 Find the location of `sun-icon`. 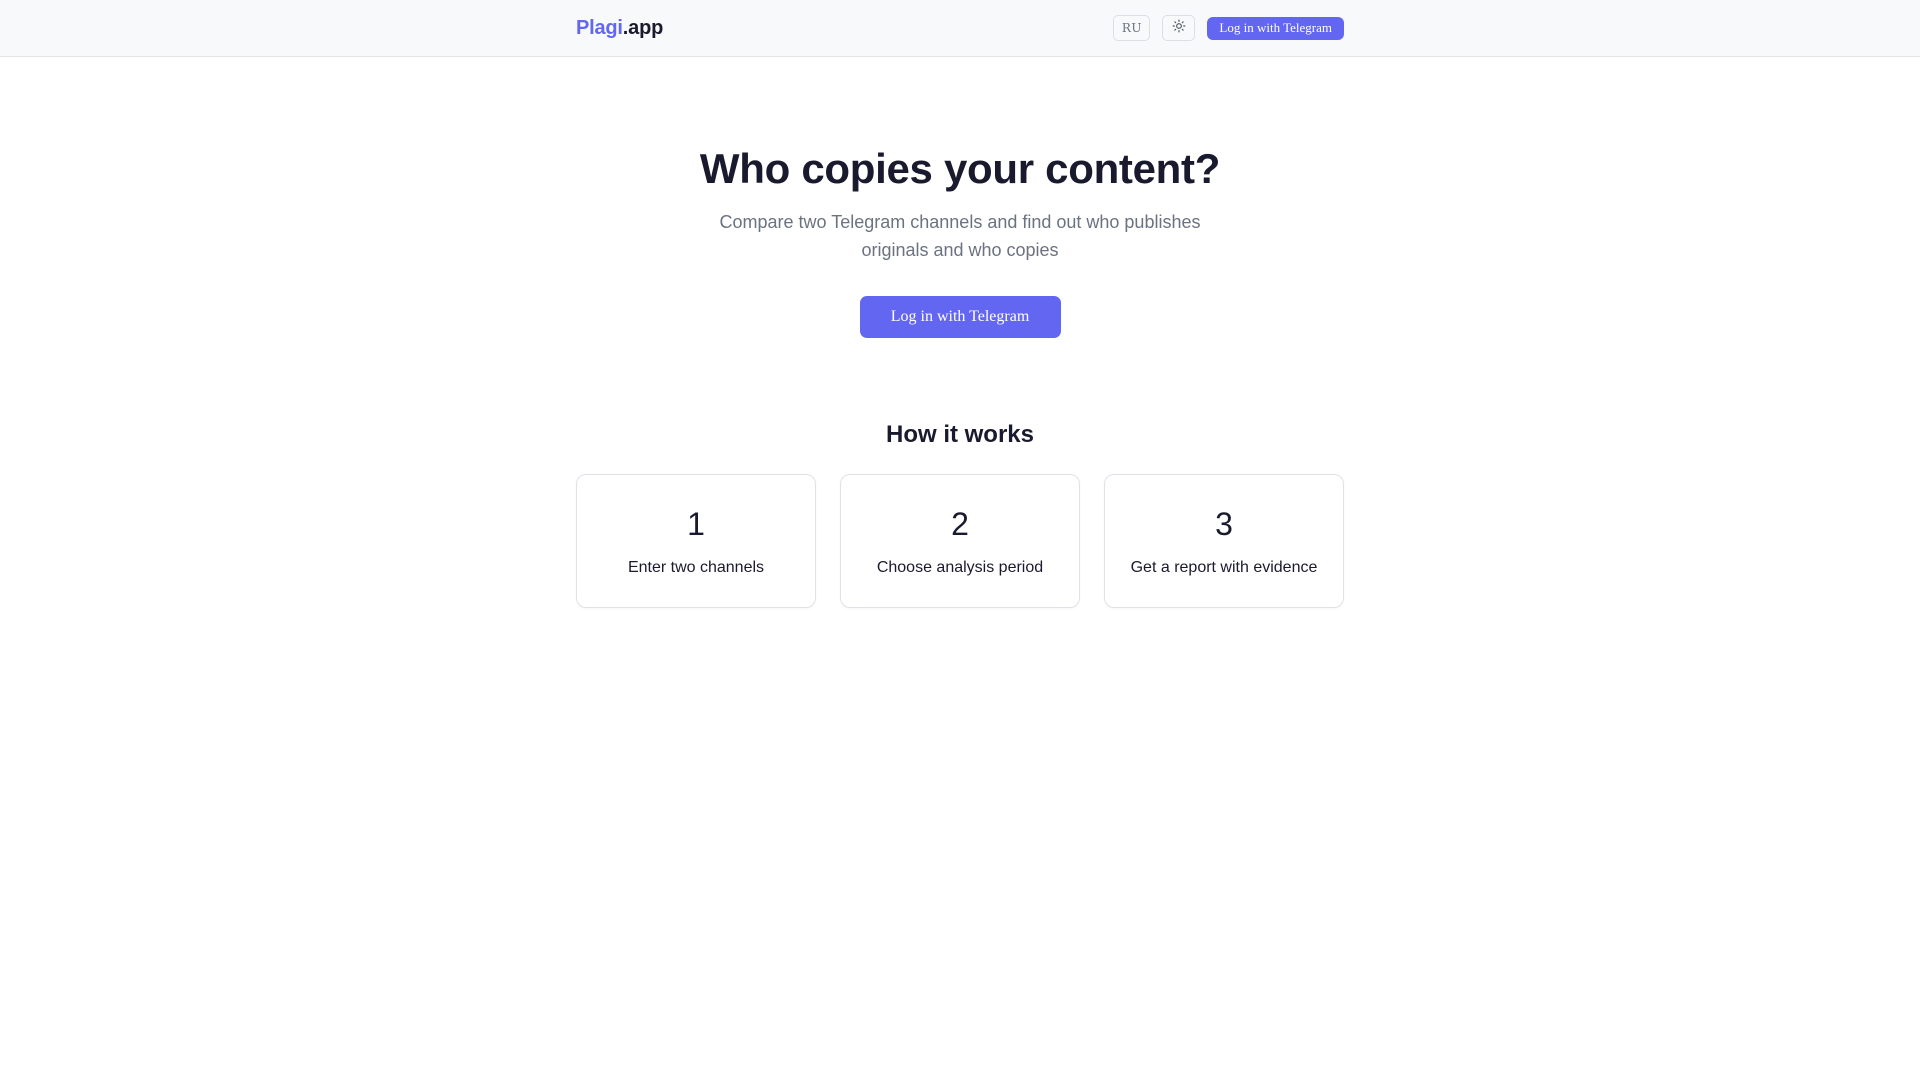

sun-icon is located at coordinates (1179, 28).